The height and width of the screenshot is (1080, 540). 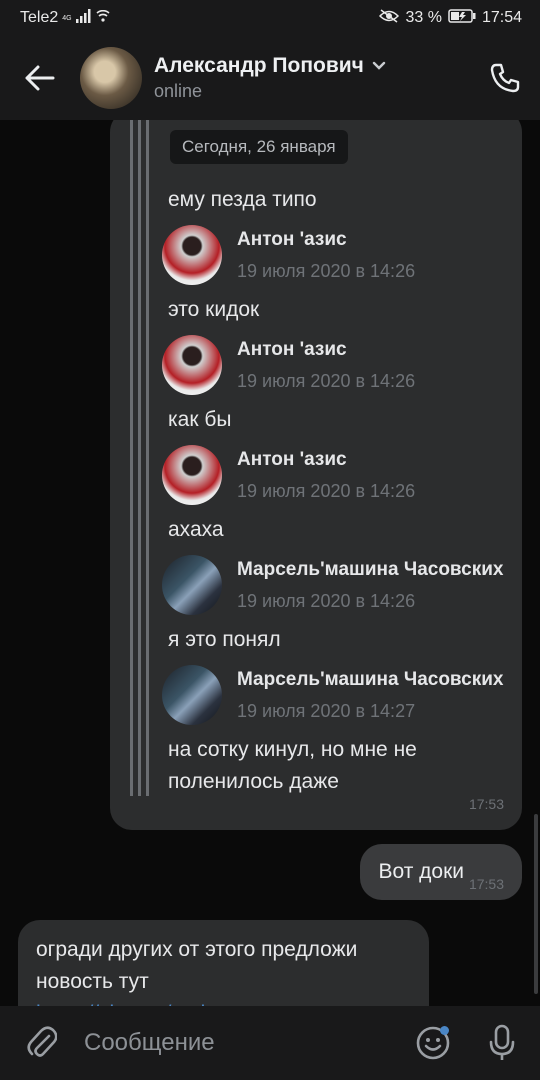 I want to click on voice-message-button, so click(x=502, y=1043).